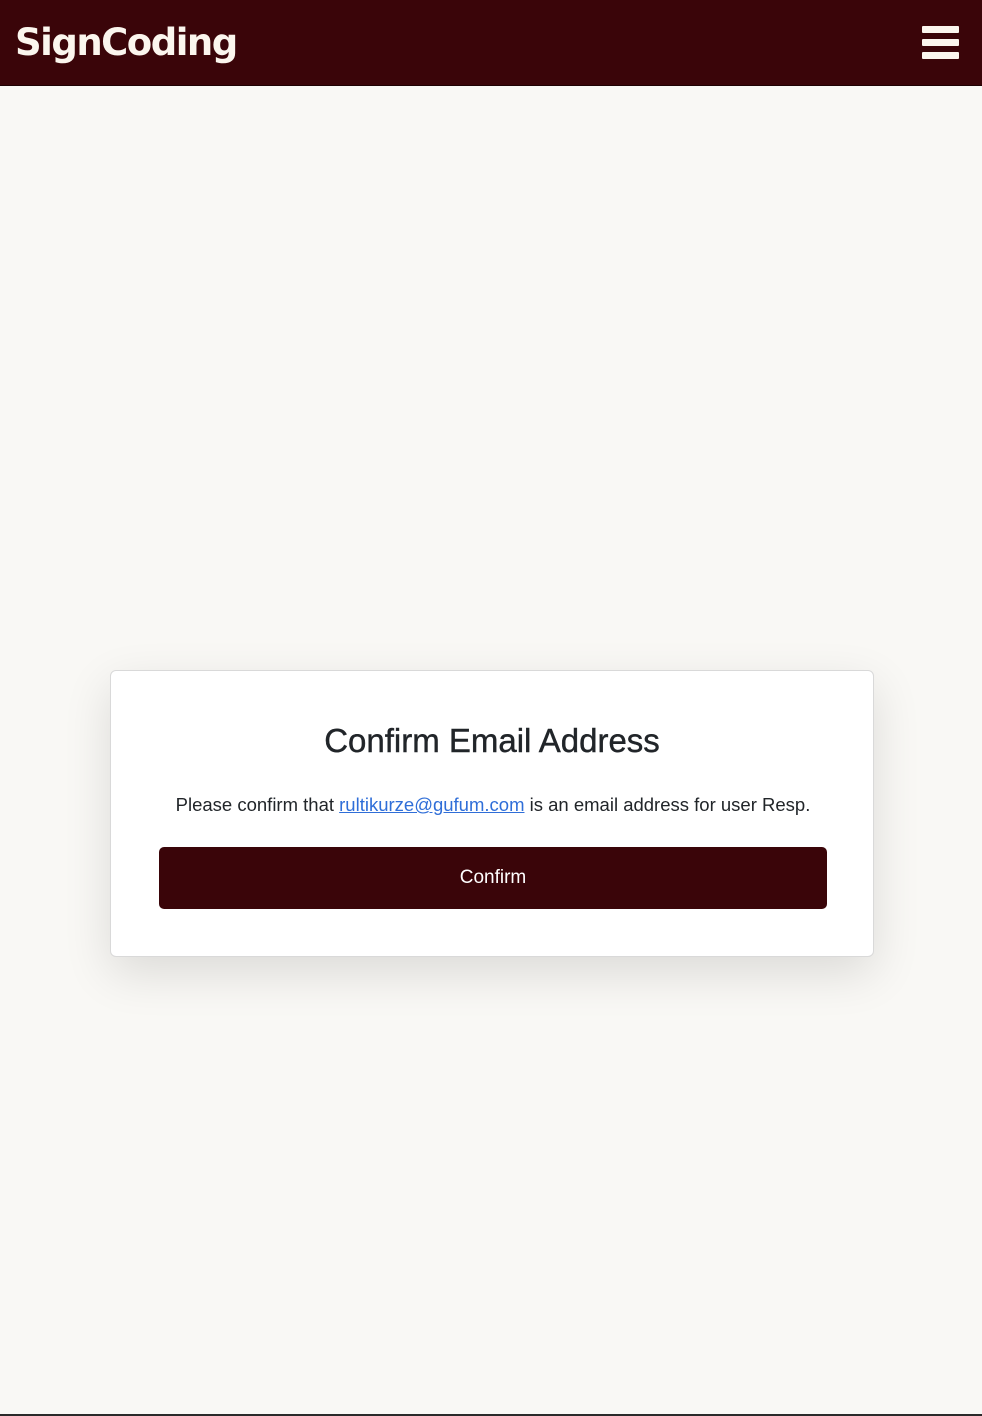  Describe the element at coordinates (940, 29) in the screenshot. I see `menu-bar-top` at that location.